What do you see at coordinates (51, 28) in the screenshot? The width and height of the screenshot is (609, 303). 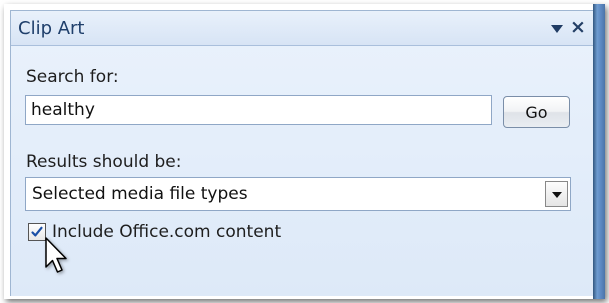 I see `task-pane-title: Clip Art` at bounding box center [51, 28].